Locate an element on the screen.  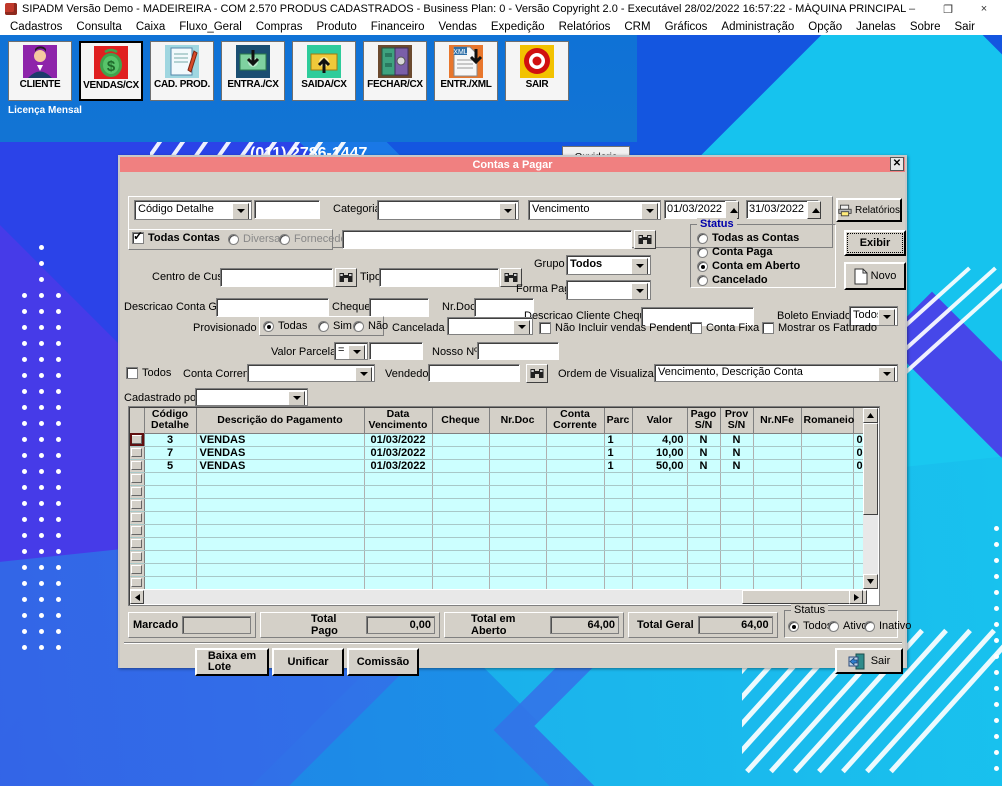
cell-codigo: 5 is located at coordinates (170, 466).